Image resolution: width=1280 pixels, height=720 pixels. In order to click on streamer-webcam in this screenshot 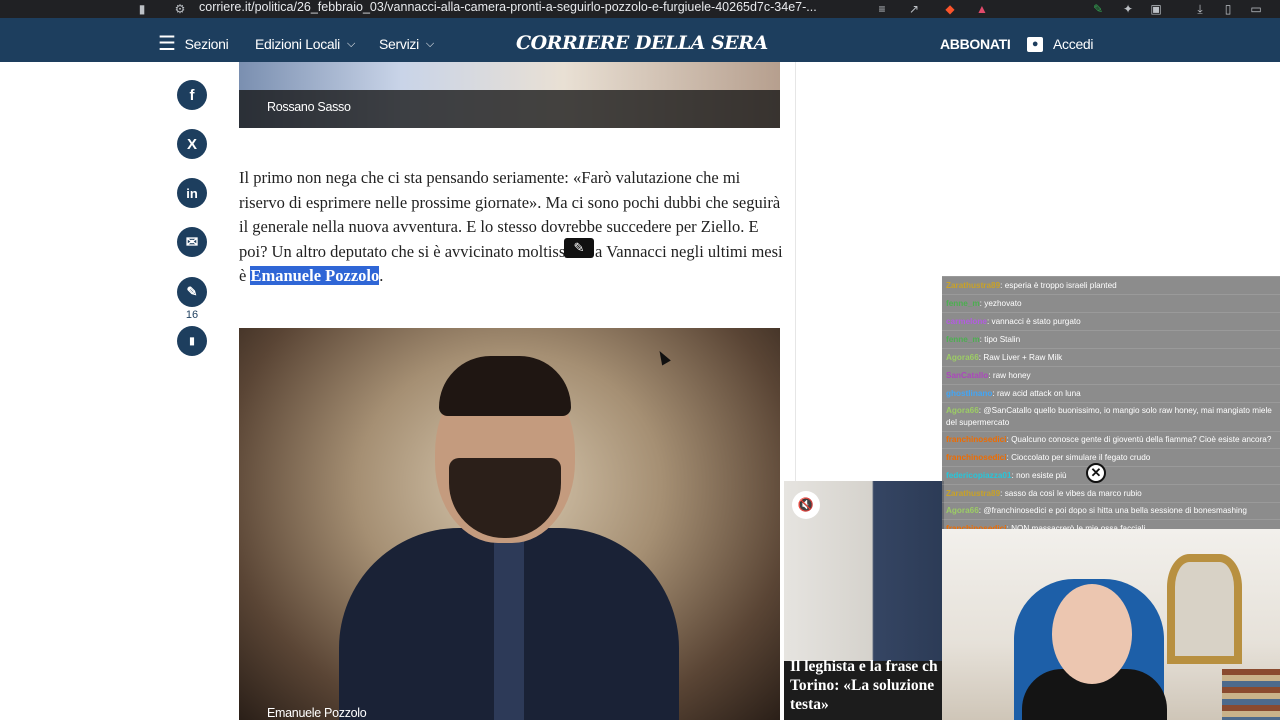, I will do `click(1111, 624)`.